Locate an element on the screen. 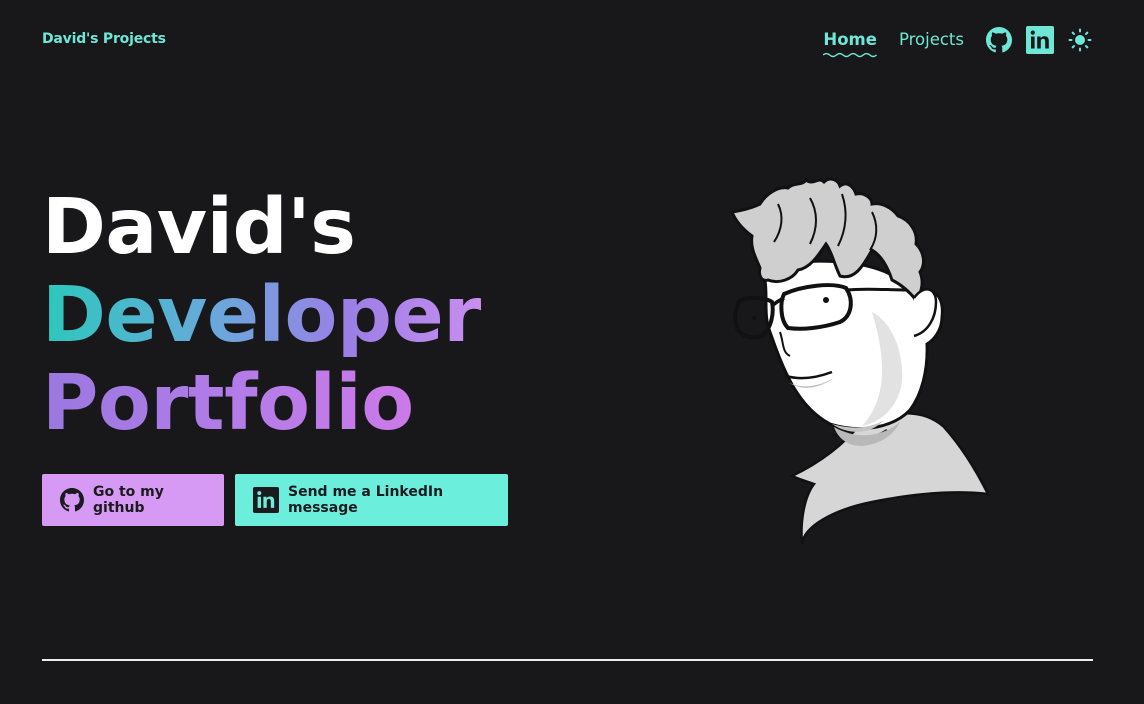 This screenshot has height=704, width=1144. hero-title-line-3: Portfolio is located at coordinates (228, 403).